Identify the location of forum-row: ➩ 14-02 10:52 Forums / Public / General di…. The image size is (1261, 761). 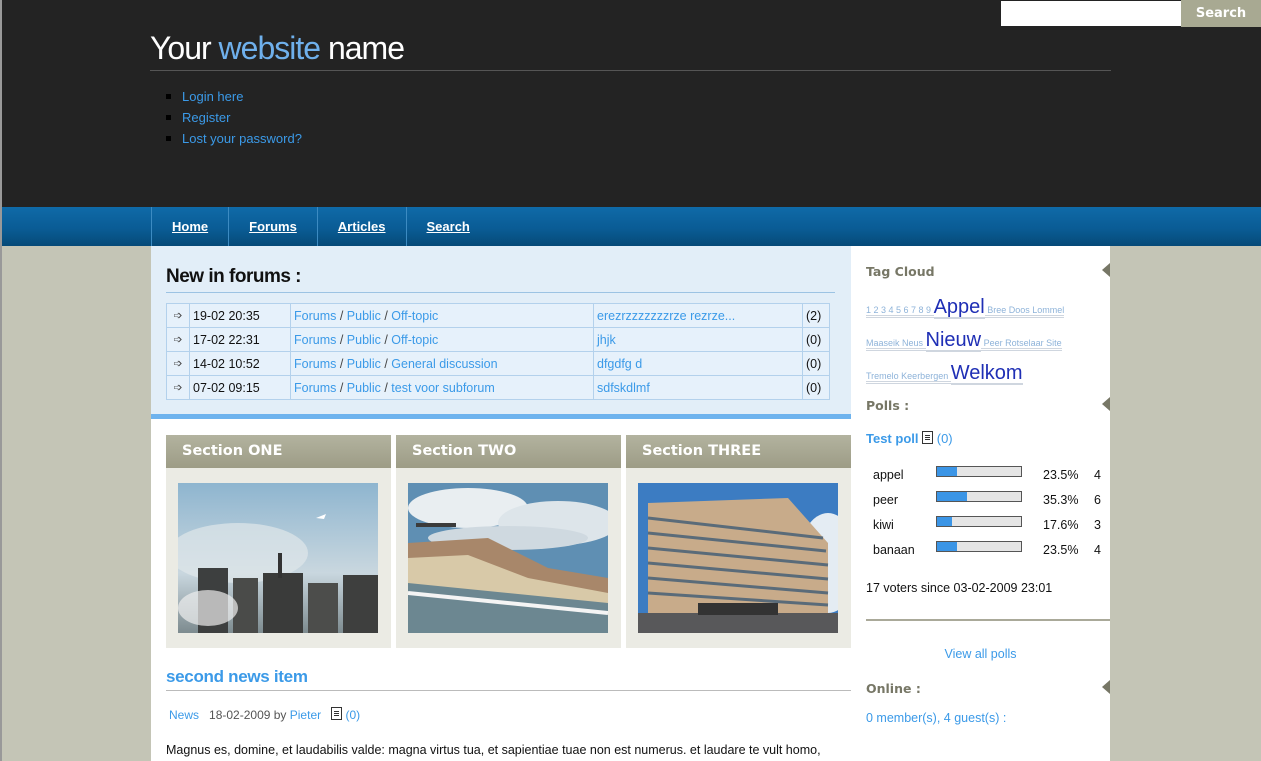
(498, 363).